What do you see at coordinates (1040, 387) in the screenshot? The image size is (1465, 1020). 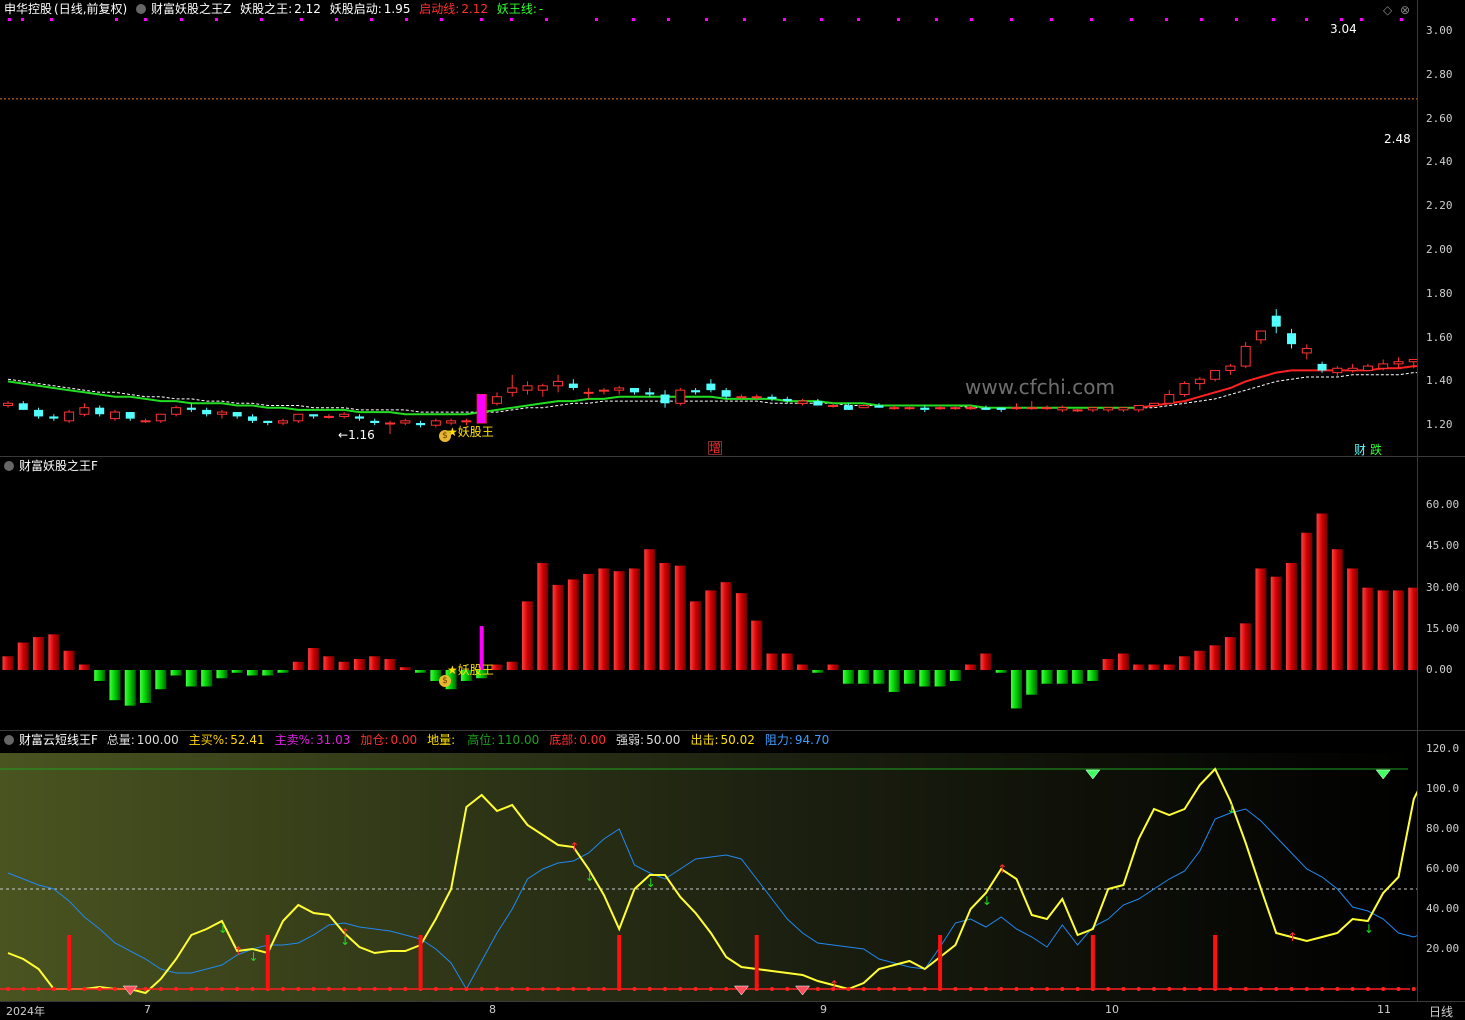 I see `watermark: www.cfchi.com` at bounding box center [1040, 387].